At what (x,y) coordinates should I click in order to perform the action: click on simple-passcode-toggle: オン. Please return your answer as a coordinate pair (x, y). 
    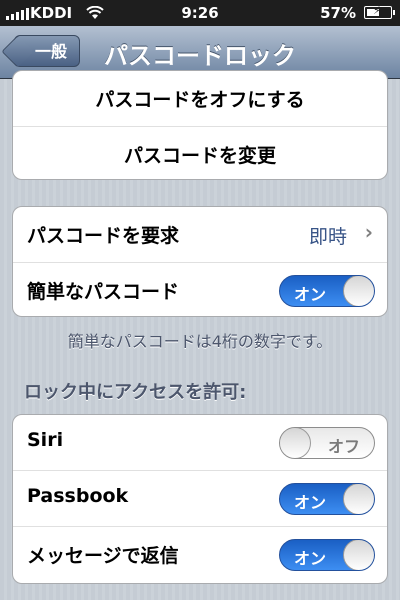
    Looking at the image, I should click on (327, 291).